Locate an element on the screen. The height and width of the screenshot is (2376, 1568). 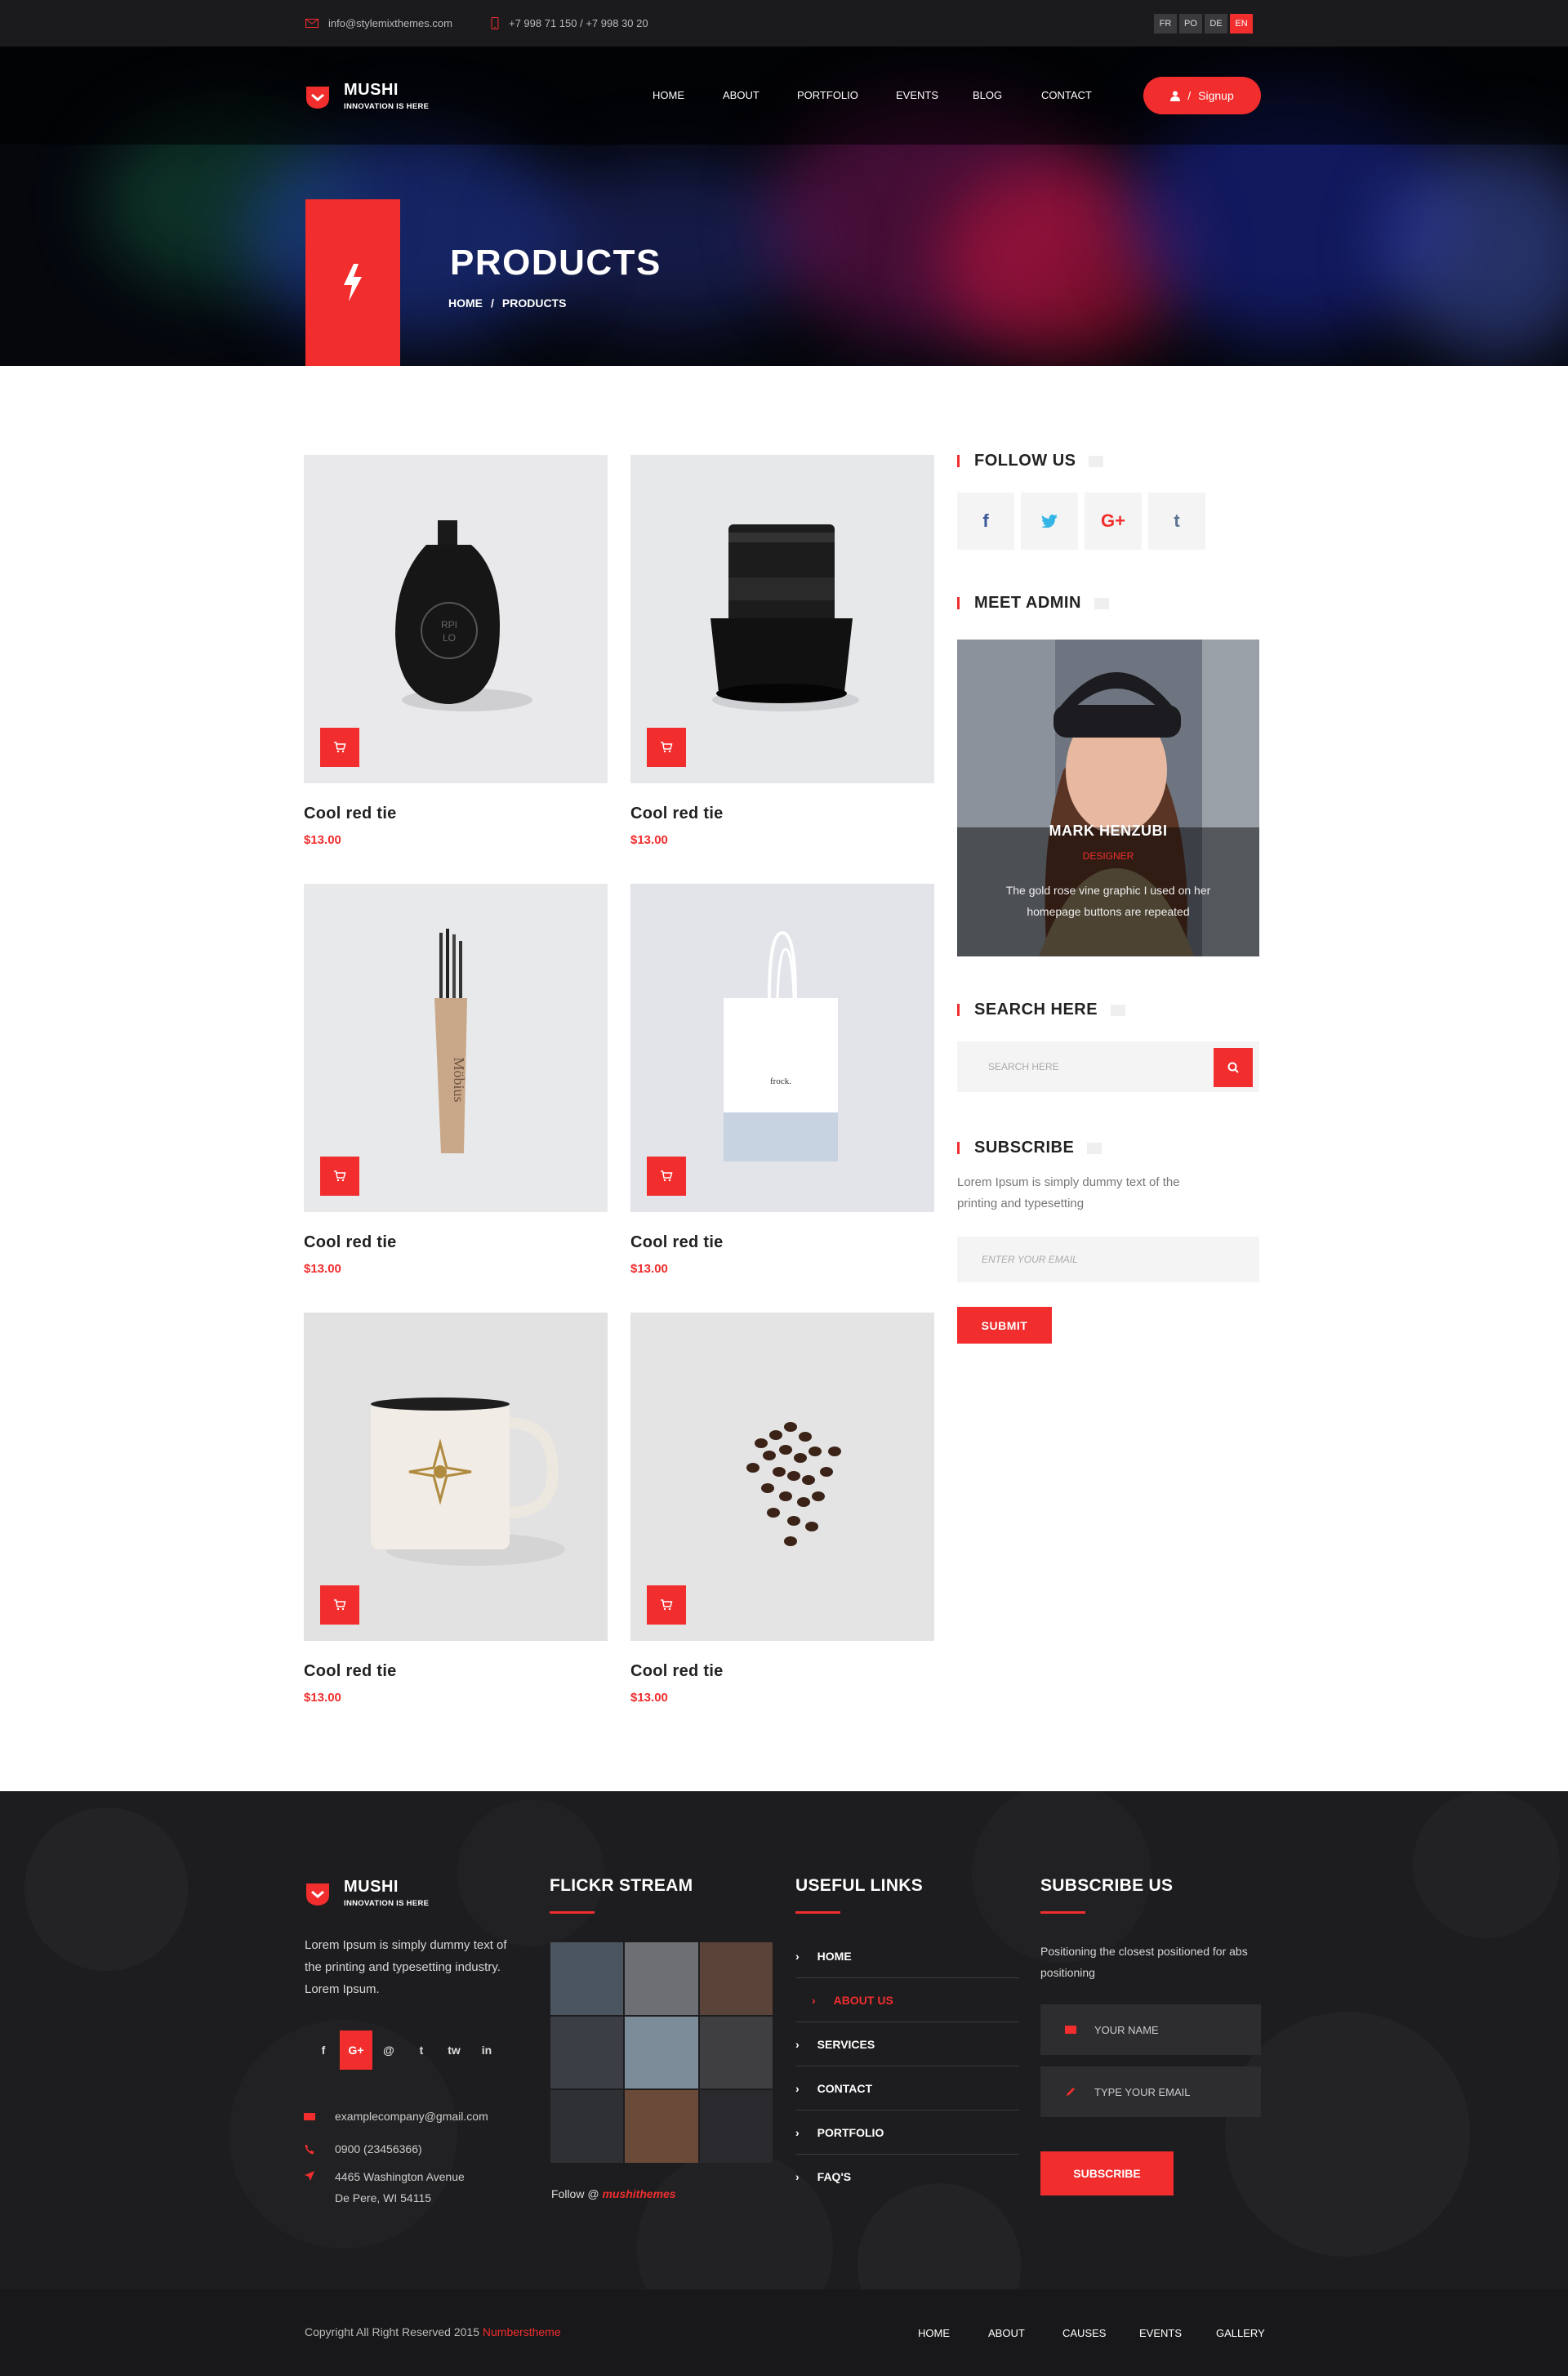
nav-portfolio: PORTFOLIO is located at coordinates (827, 95).